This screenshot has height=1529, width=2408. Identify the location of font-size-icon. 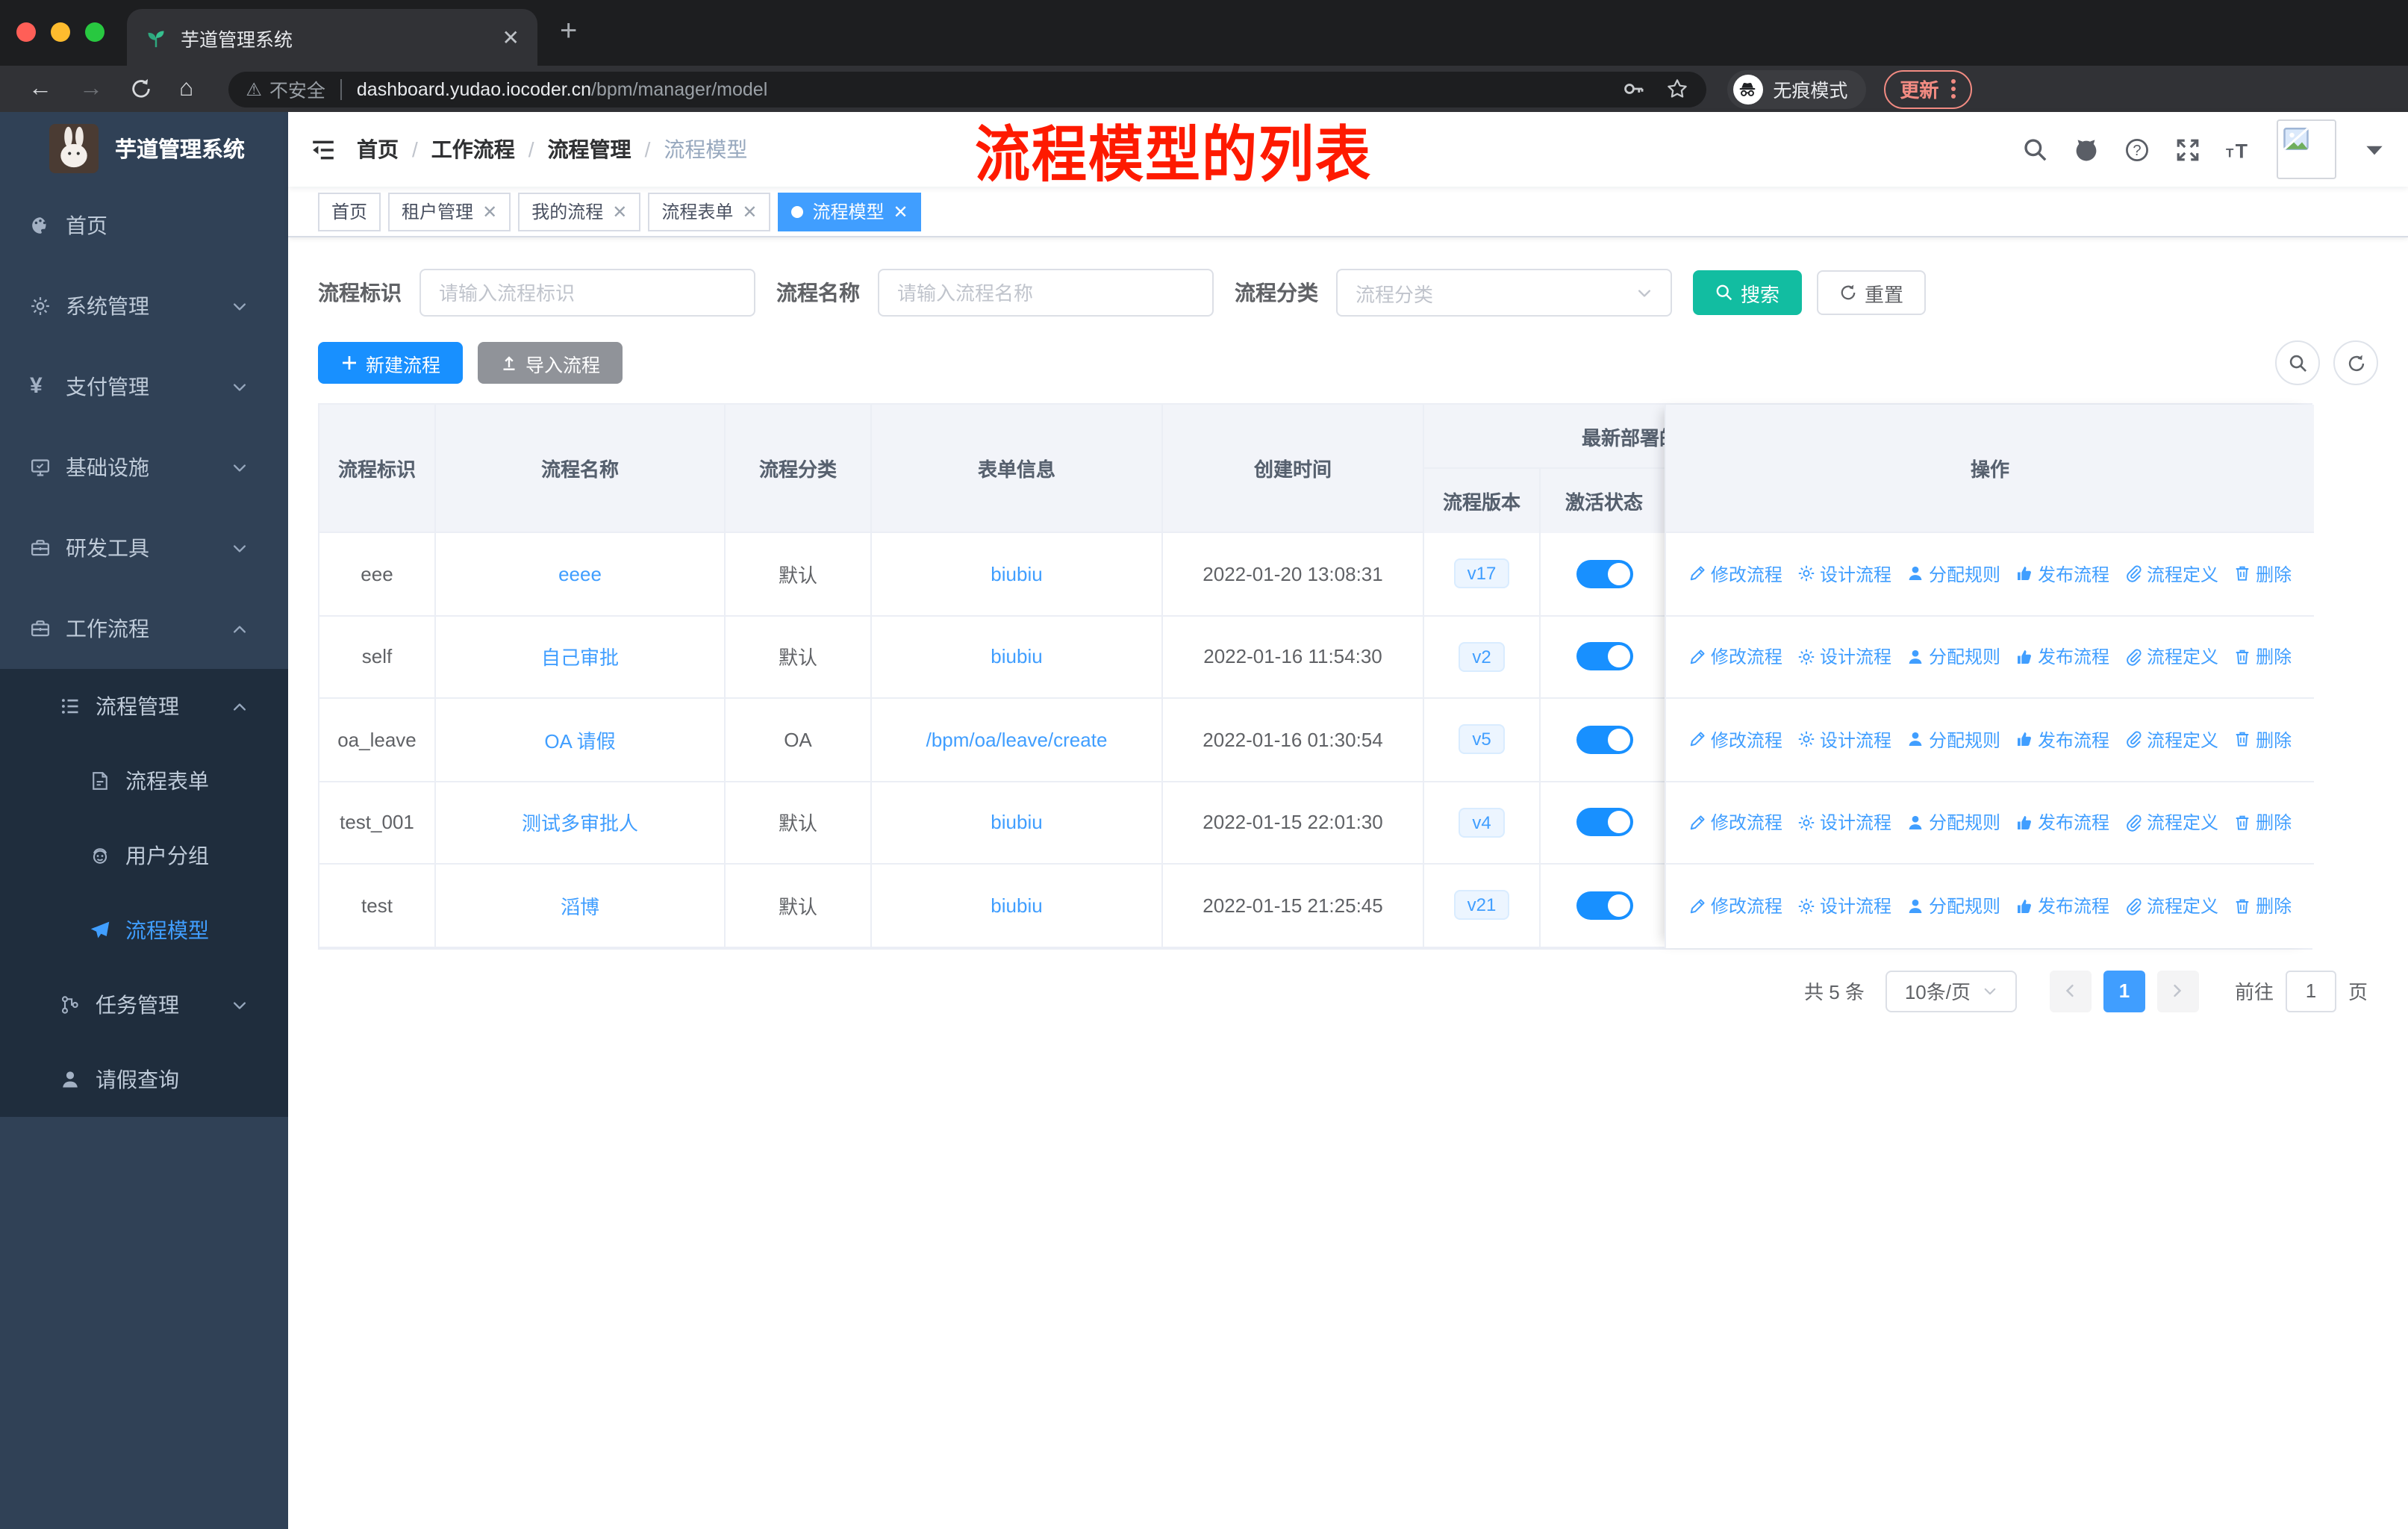
(2238, 149).